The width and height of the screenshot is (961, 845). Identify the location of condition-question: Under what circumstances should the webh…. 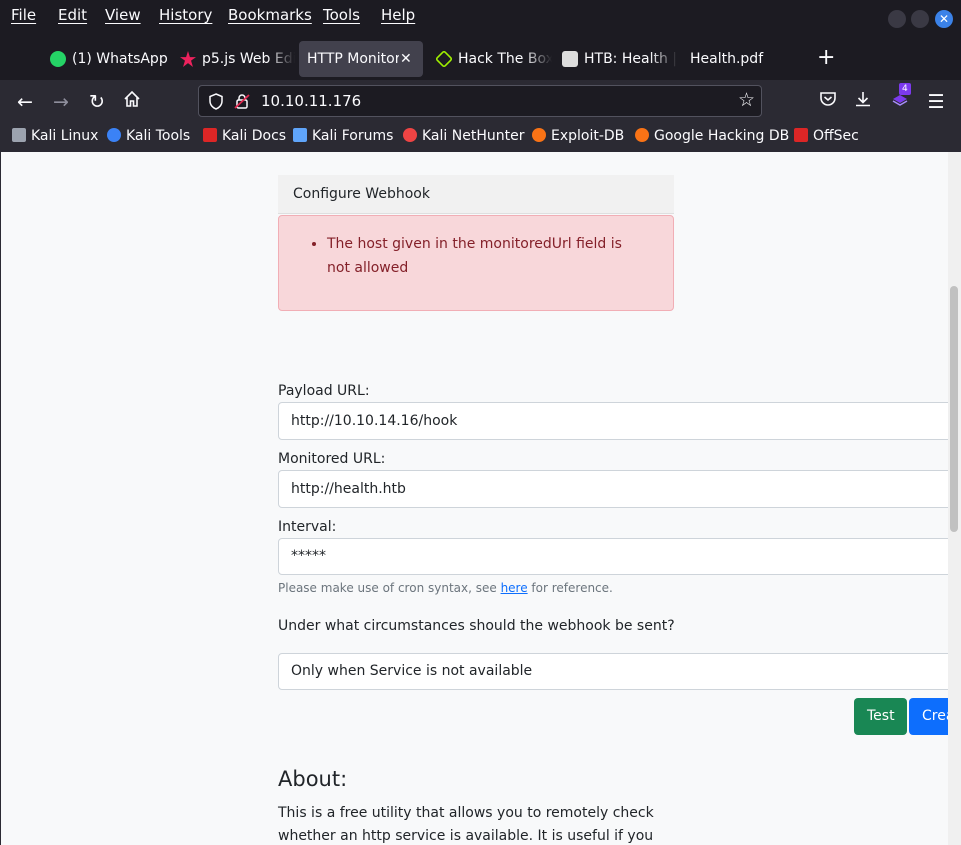
(476, 626).